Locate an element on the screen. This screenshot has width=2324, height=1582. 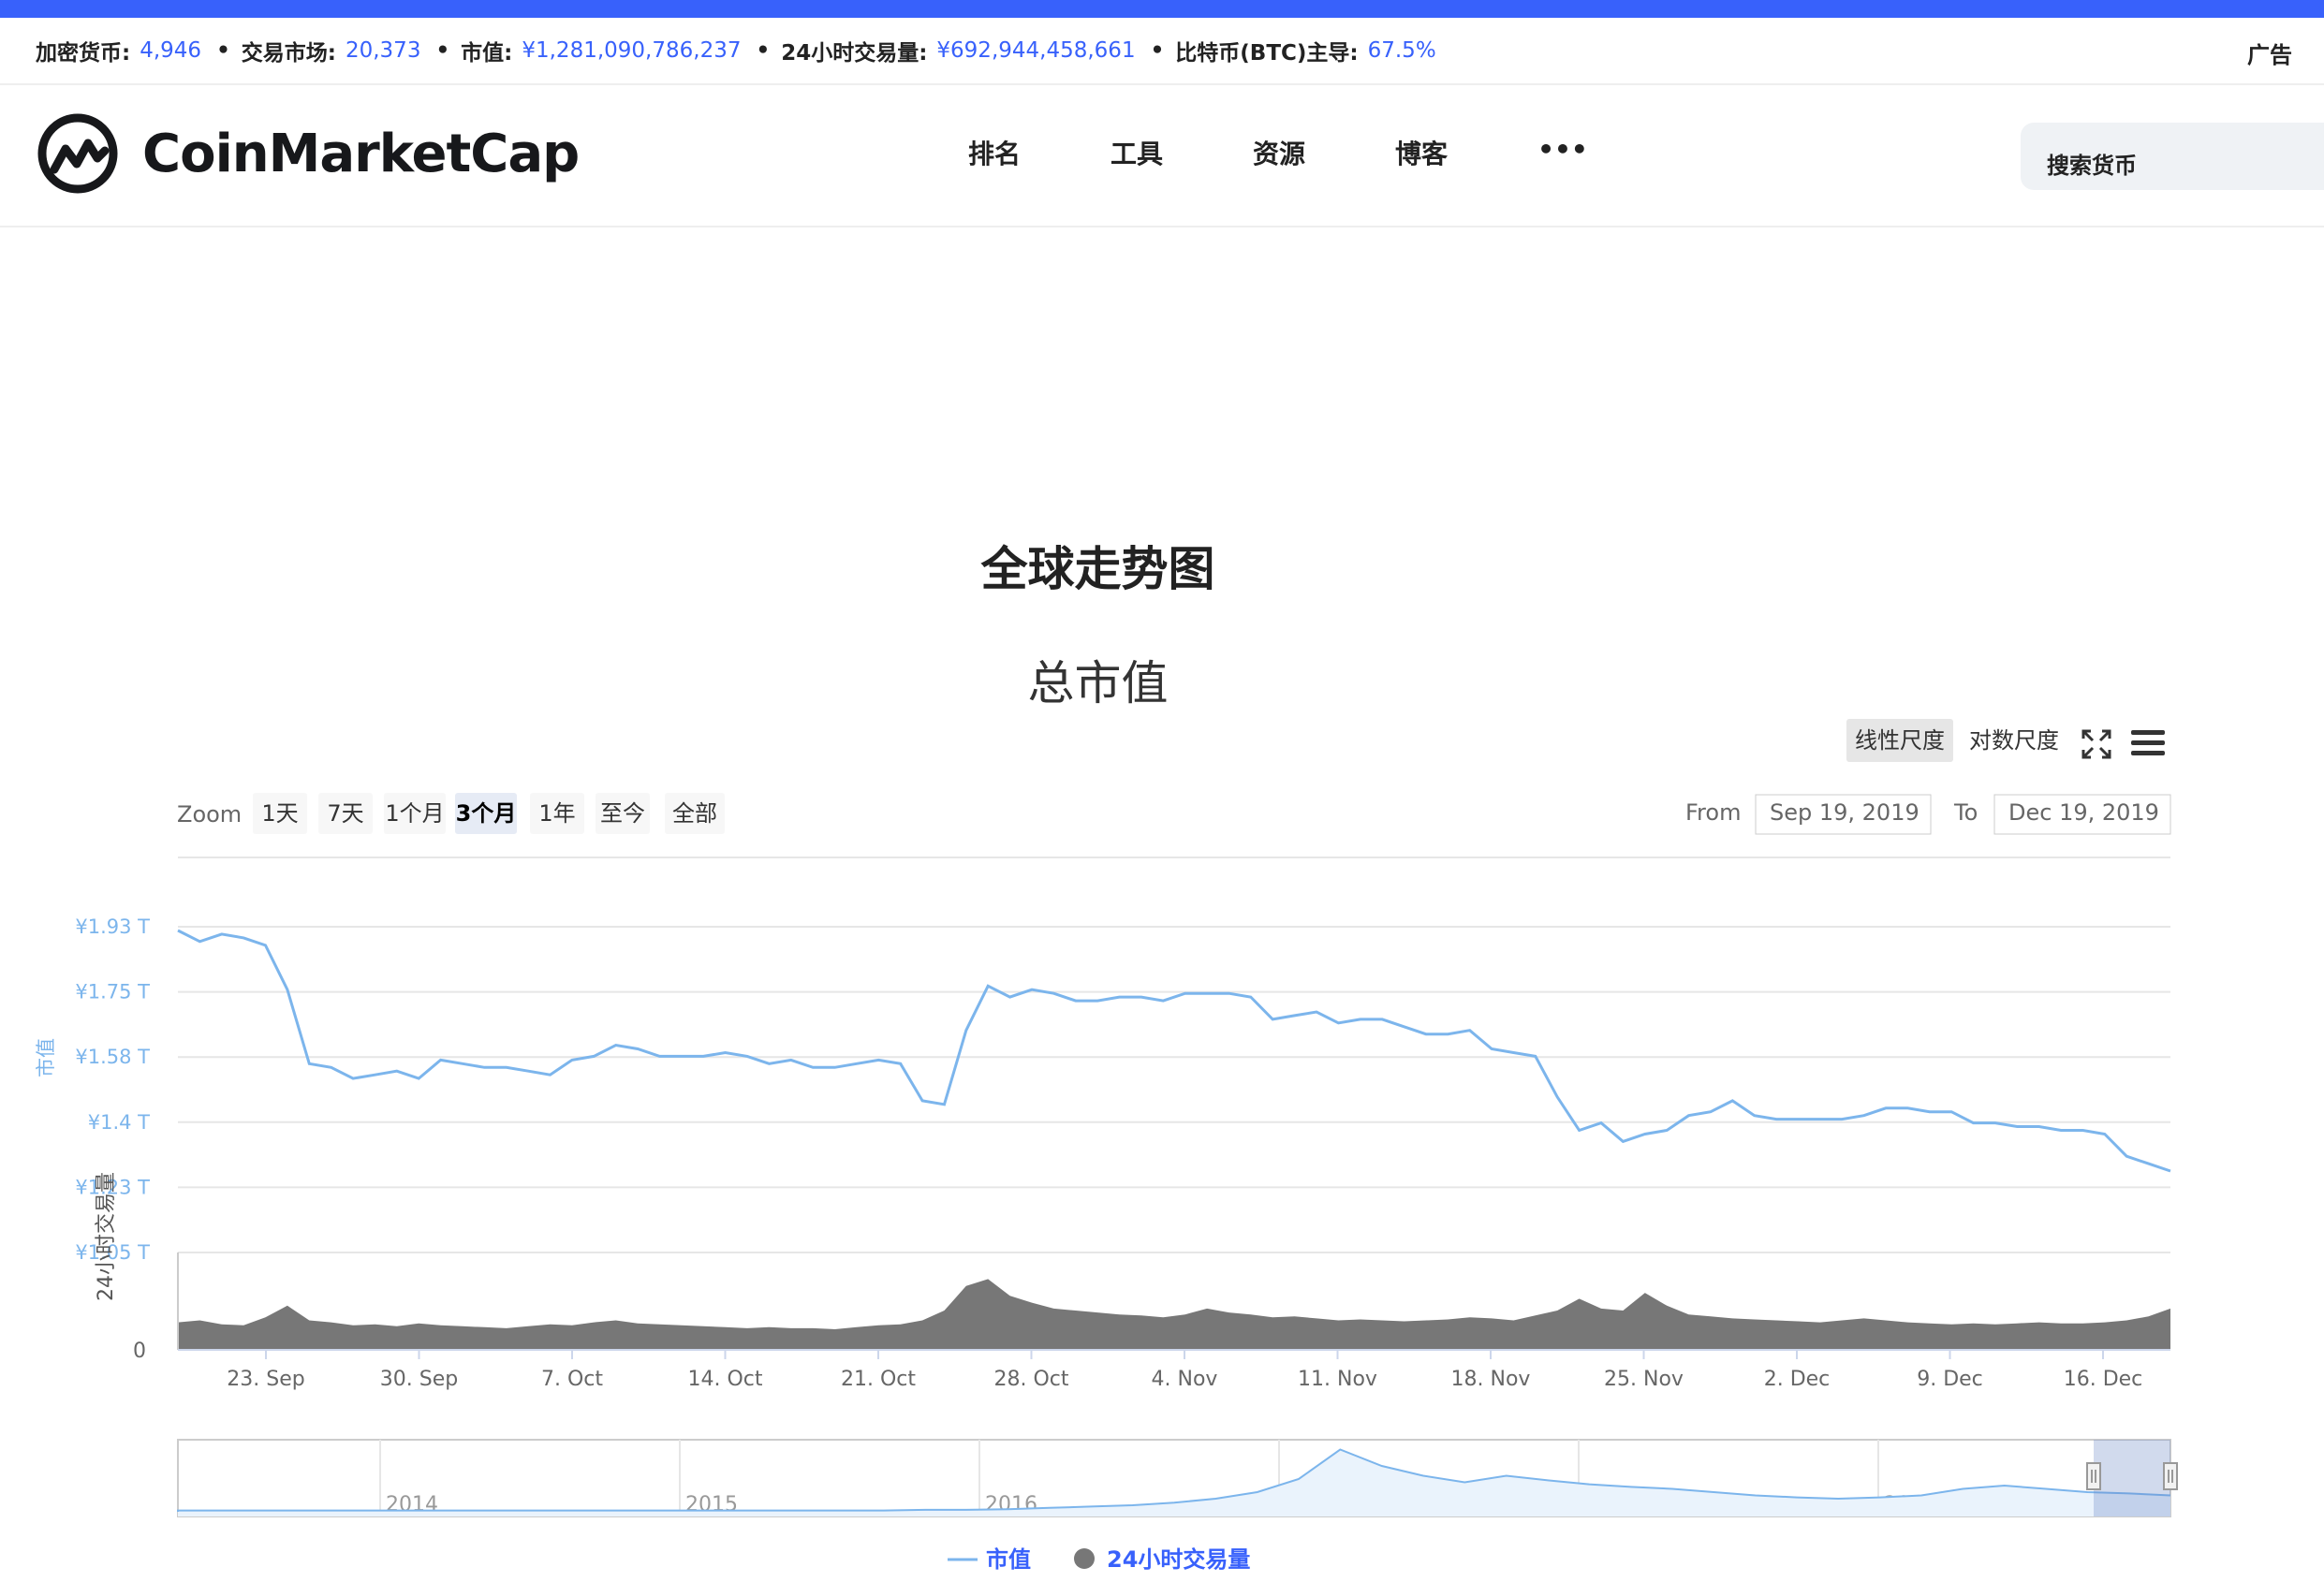
volume-area is located at coordinates (1174, 1314).